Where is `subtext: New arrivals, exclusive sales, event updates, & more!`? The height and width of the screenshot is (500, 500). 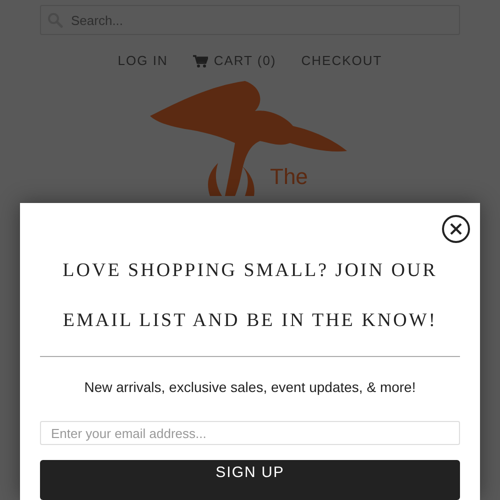 subtext: New arrivals, exclusive sales, event updates, & more! is located at coordinates (250, 387).